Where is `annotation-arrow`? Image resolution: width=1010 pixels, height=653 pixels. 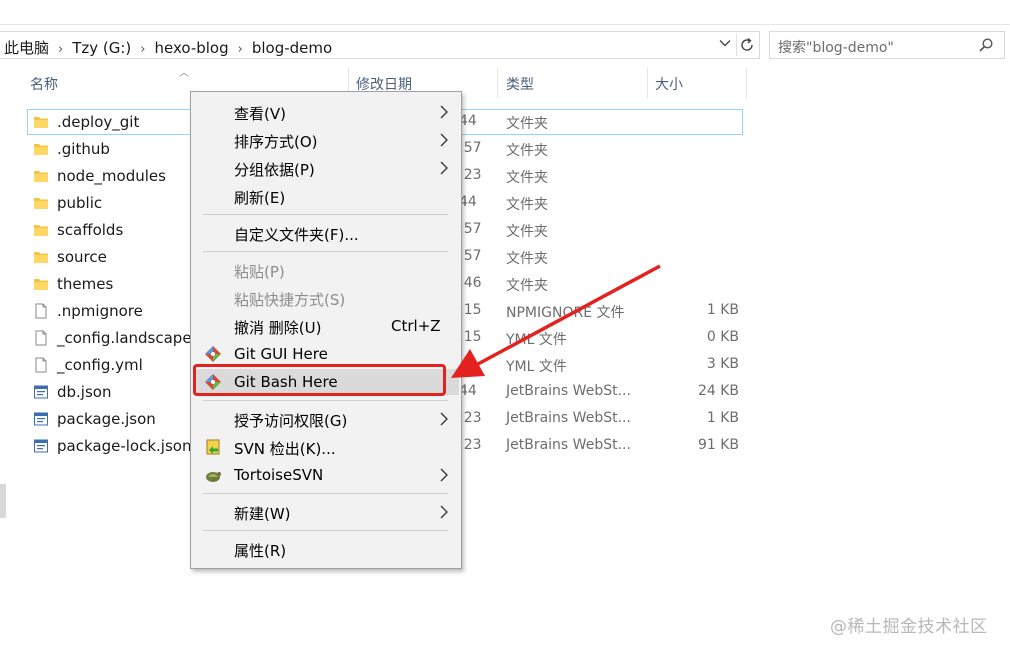
annotation-arrow is located at coordinates (556, 321).